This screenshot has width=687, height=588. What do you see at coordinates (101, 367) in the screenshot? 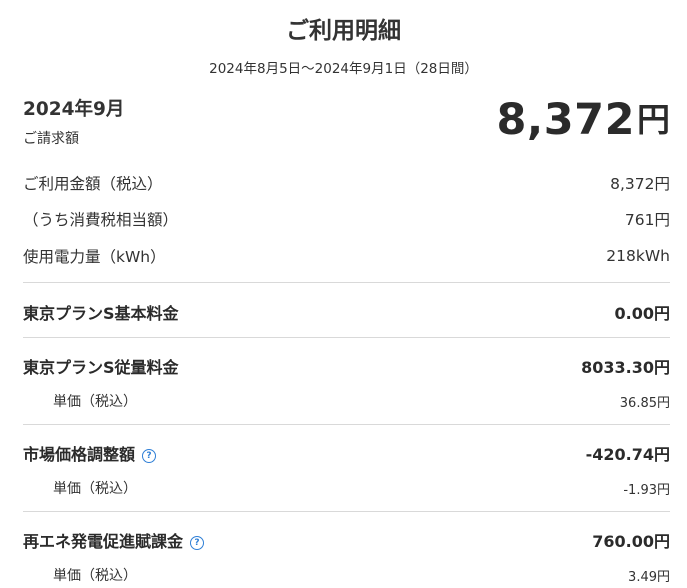
I see `metered-charge-label: 東京プランS従量料金` at bounding box center [101, 367].